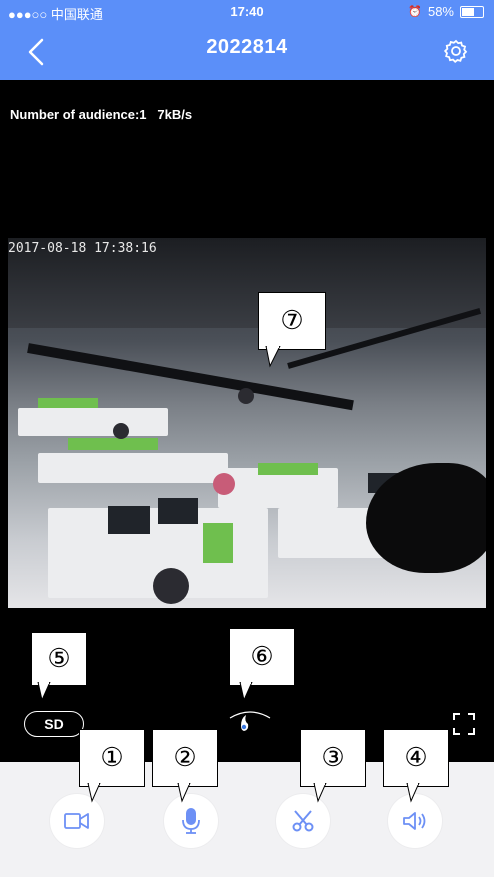 This screenshot has width=494, height=877. I want to click on ptz-control, so click(250, 723).